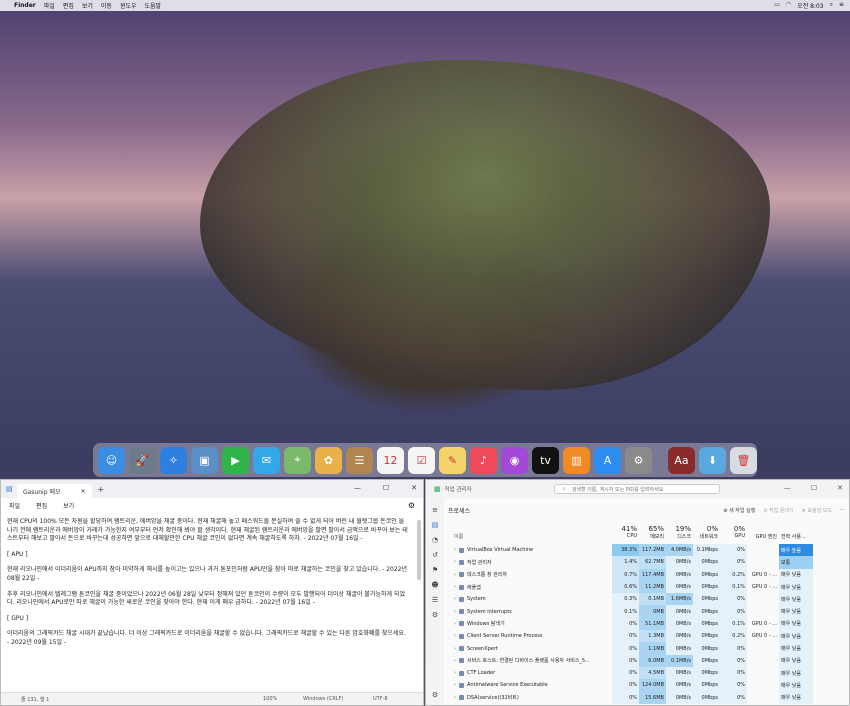  I want to click on settings-gear-icon: ⚙, so click(411, 505).